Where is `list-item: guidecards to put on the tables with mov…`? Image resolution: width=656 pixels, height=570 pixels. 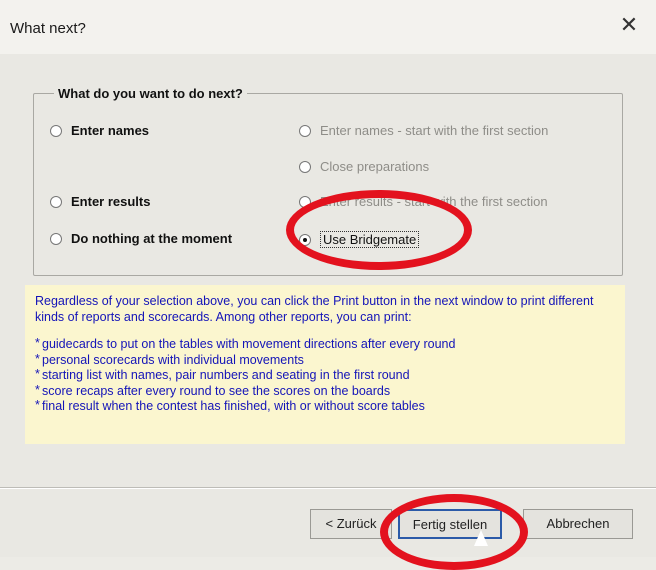
list-item: guidecards to put on the tables with mov… is located at coordinates (325, 344).